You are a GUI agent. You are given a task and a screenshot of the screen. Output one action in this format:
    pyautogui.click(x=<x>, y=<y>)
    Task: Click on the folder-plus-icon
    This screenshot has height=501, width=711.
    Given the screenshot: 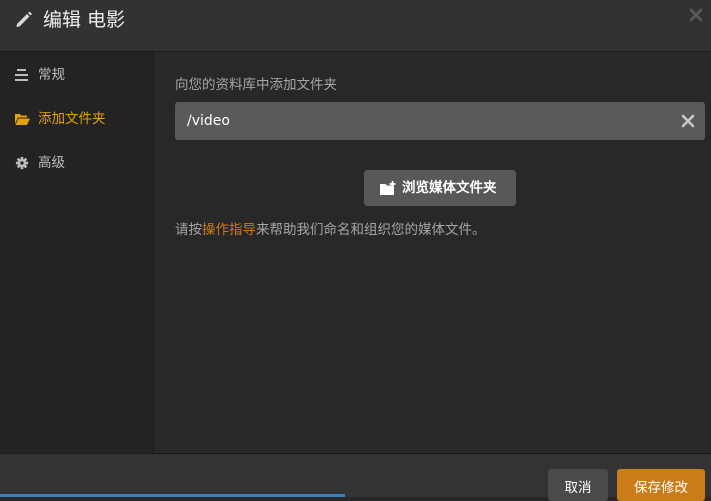 What is the action you would take?
    pyautogui.click(x=388, y=188)
    